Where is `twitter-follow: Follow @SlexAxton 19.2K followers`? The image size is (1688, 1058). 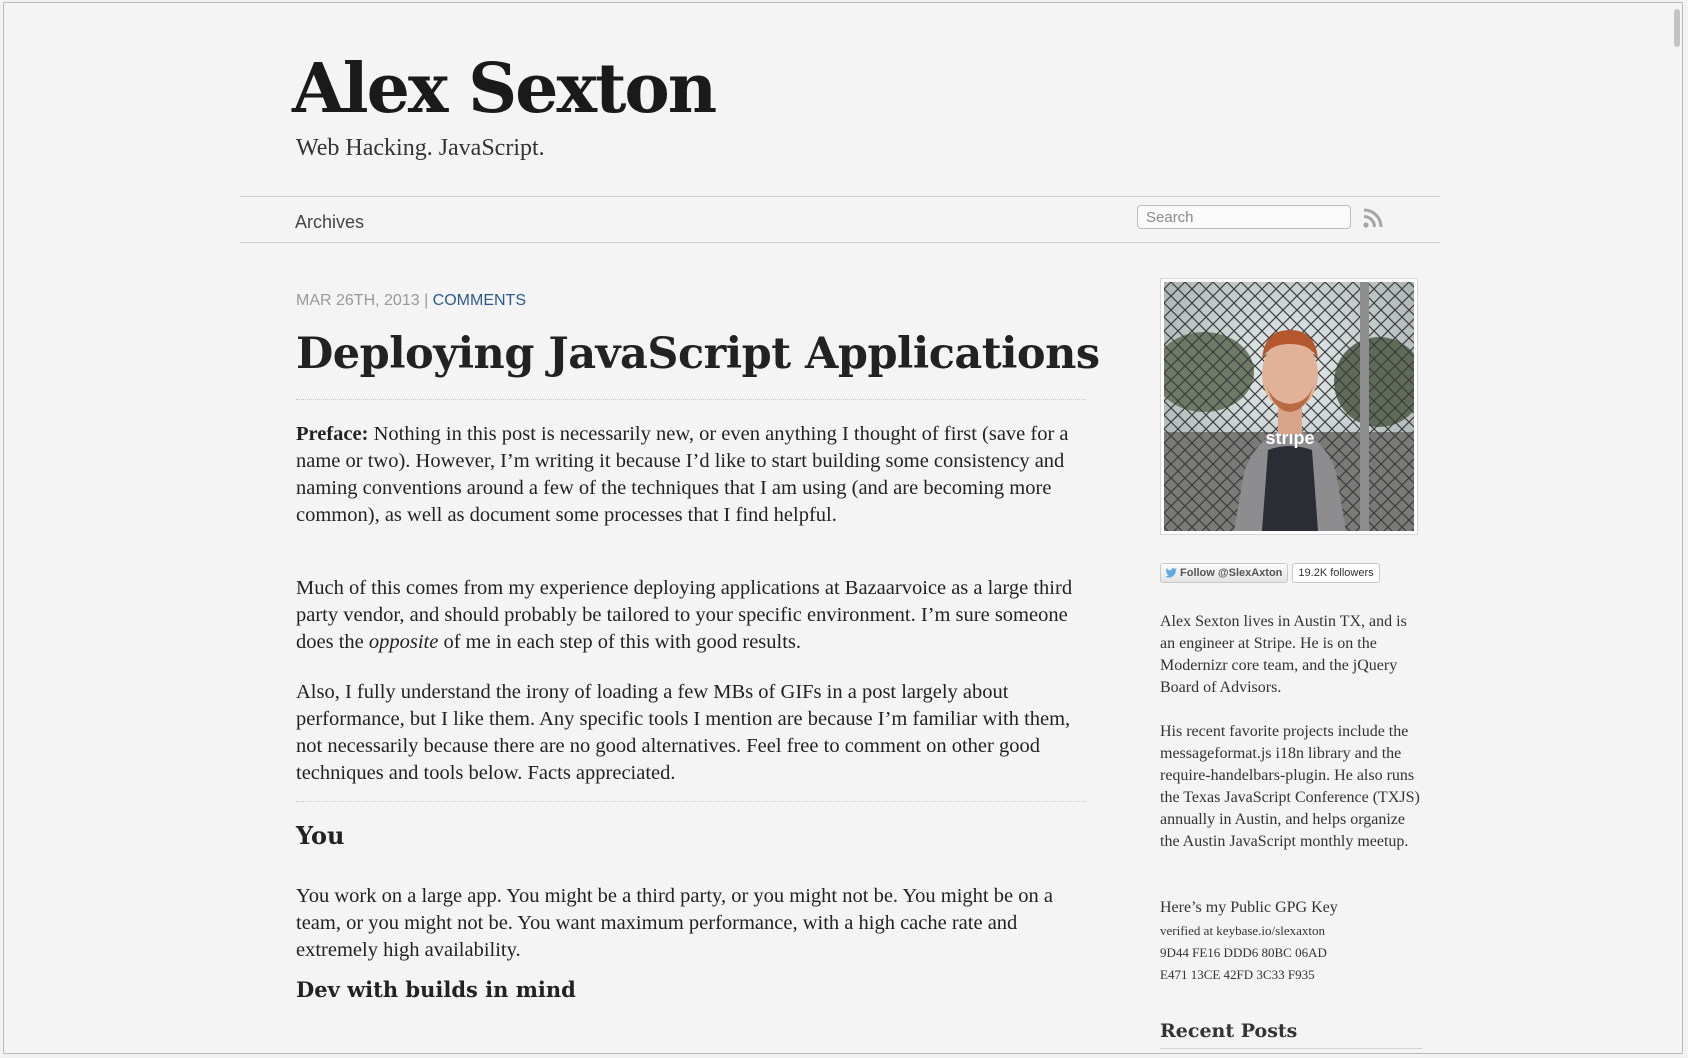 twitter-follow: Follow @SlexAxton 19.2K followers is located at coordinates (1270, 573).